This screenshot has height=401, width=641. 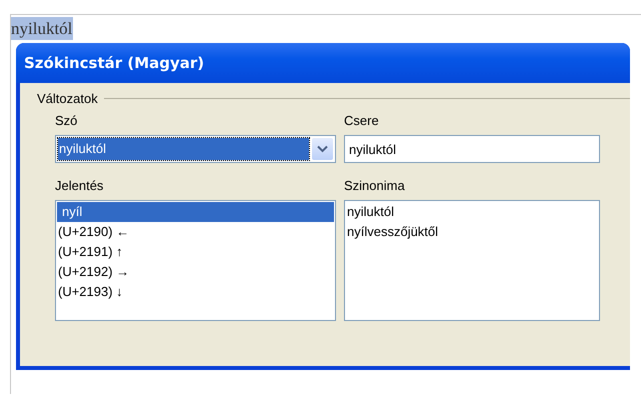 I want to click on list-item: nyílvesszőjüktől, so click(x=472, y=232).